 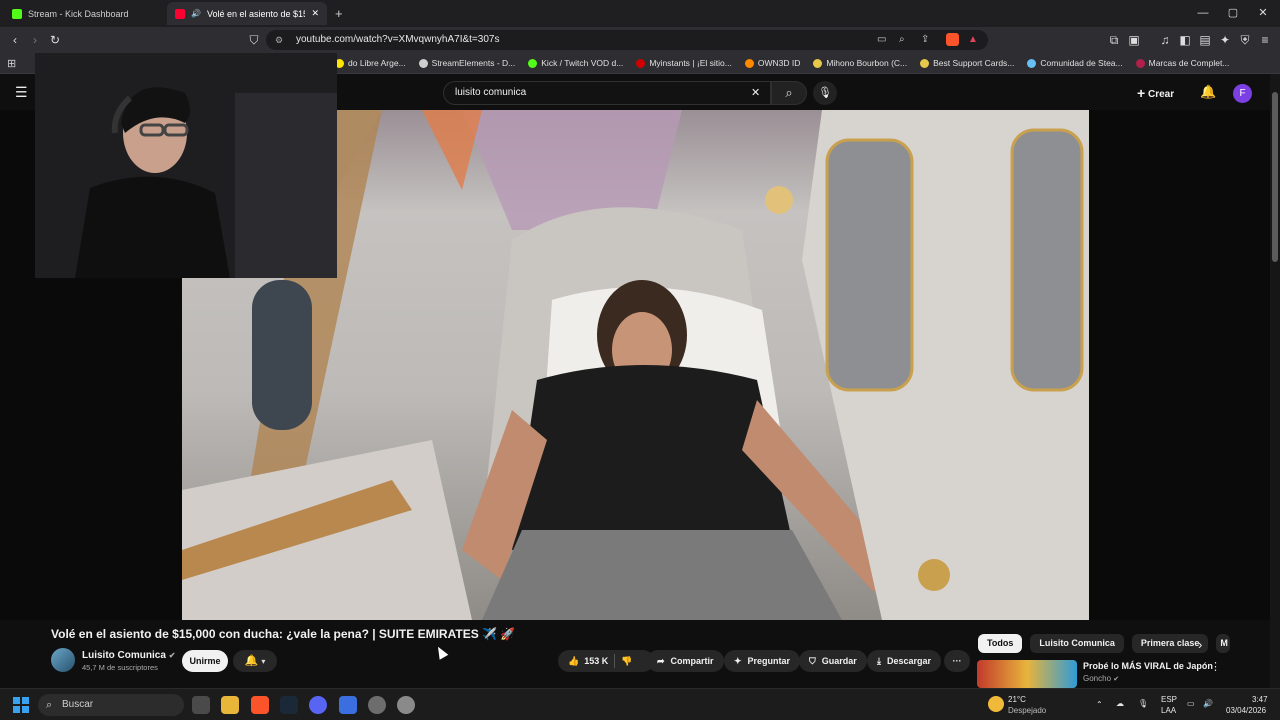 What do you see at coordinates (881, 40) in the screenshot?
I see `cast-icon: ▭` at bounding box center [881, 40].